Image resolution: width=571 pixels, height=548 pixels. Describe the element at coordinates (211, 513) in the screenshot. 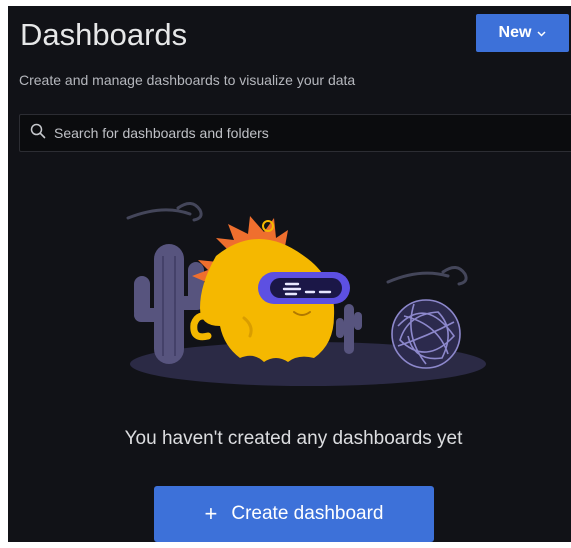

I see `plus-icon: +` at that location.